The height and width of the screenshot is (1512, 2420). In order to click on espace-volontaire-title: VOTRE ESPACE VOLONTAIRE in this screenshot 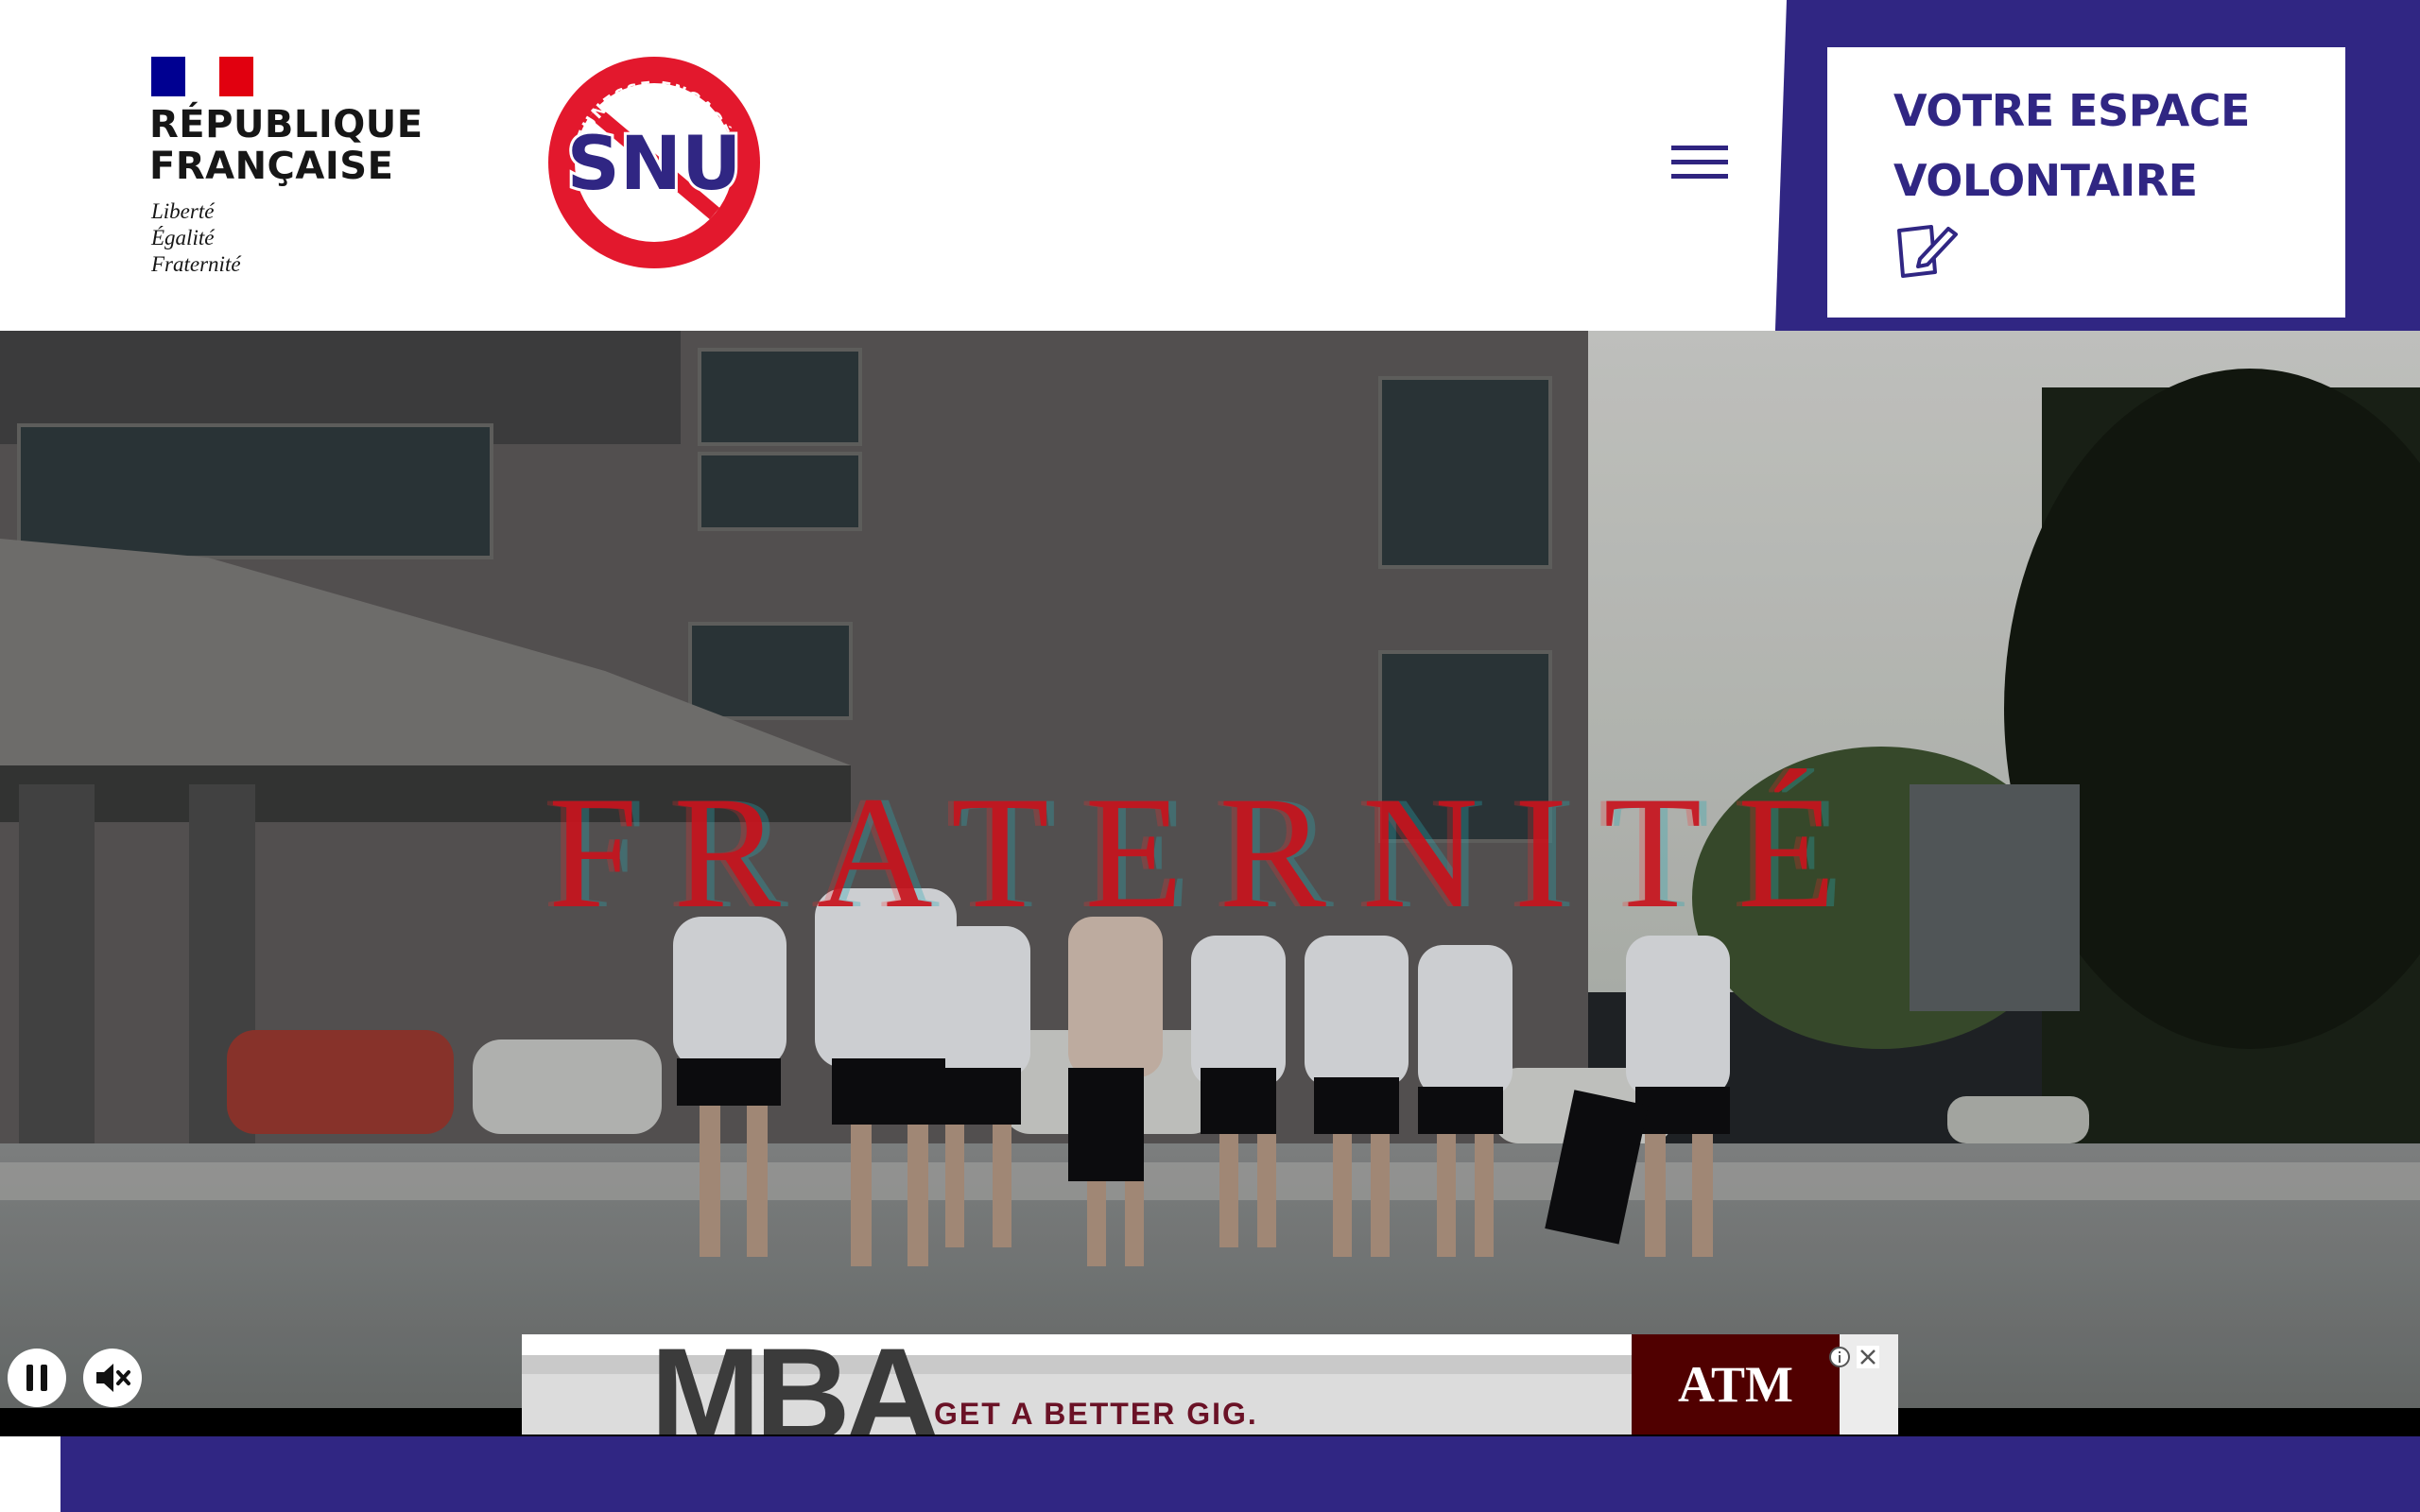, I will do `click(2071, 145)`.